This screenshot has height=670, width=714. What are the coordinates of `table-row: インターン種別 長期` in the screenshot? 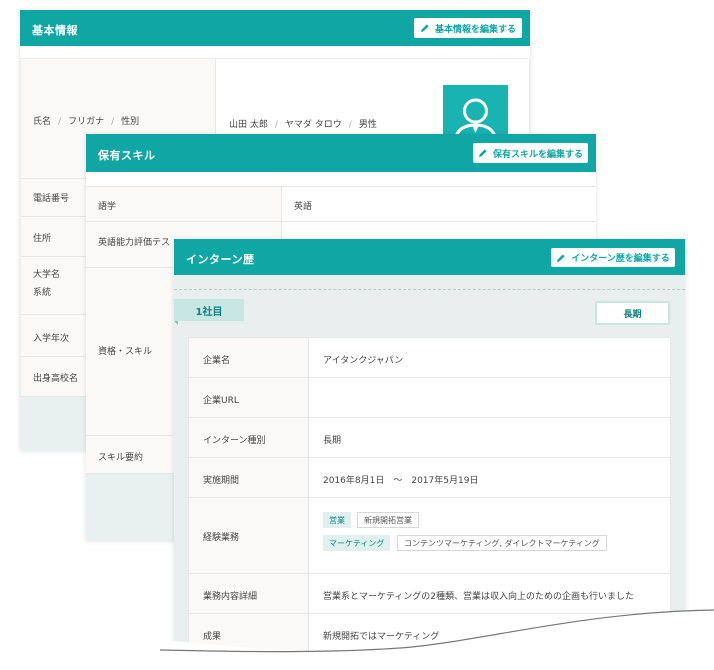 It's located at (429, 438).